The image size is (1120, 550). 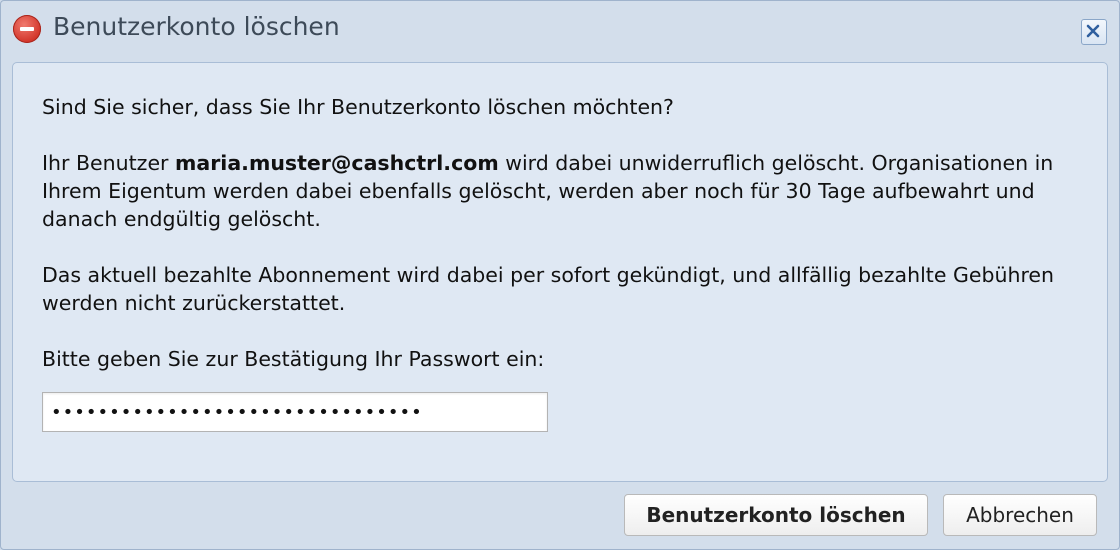 I want to click on password-input, so click(x=295, y=412).